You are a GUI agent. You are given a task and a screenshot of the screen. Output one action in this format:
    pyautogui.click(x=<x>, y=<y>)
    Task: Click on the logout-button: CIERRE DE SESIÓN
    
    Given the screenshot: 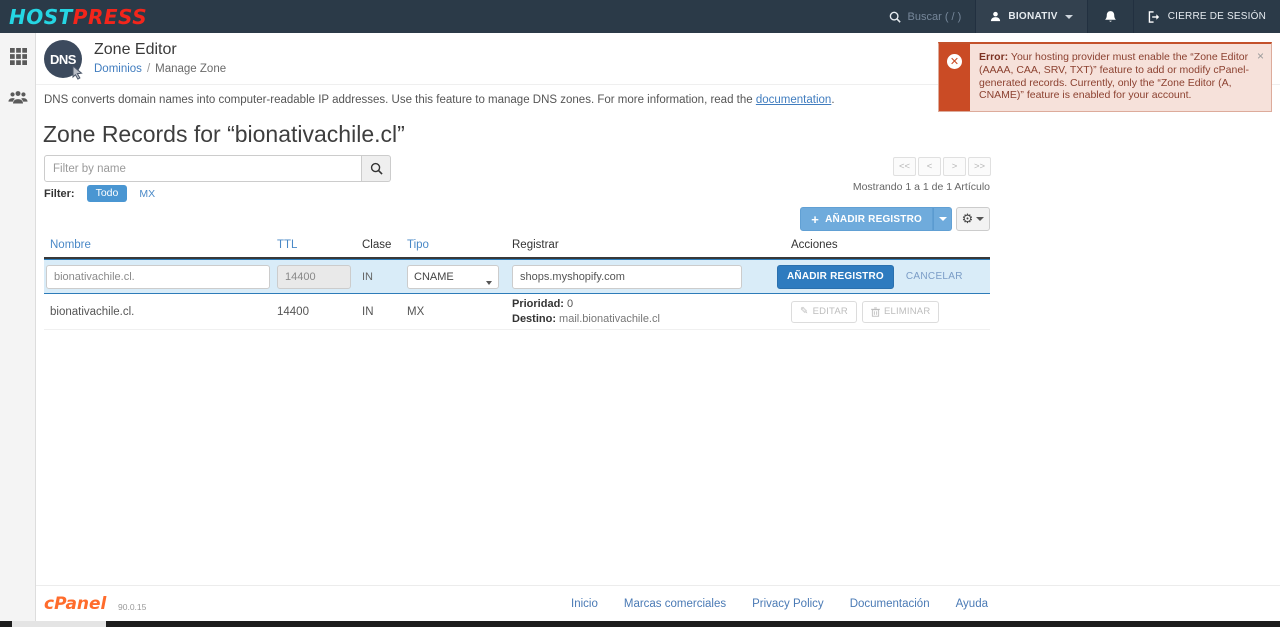 What is the action you would take?
    pyautogui.click(x=1207, y=16)
    